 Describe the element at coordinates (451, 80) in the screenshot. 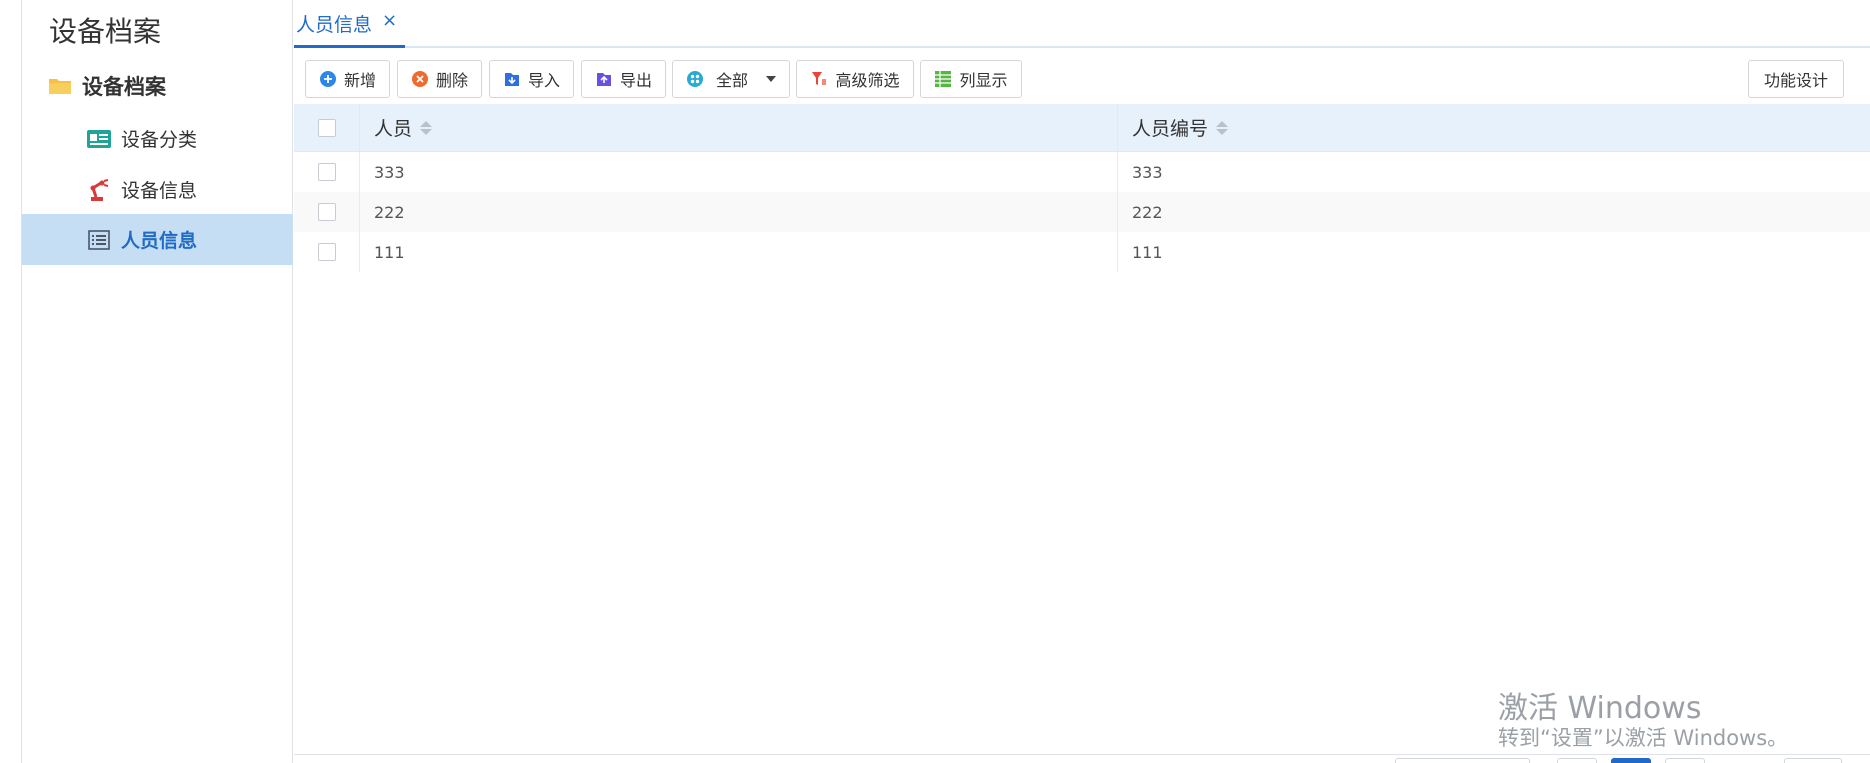

I see `delete-button-label: 删除` at that location.